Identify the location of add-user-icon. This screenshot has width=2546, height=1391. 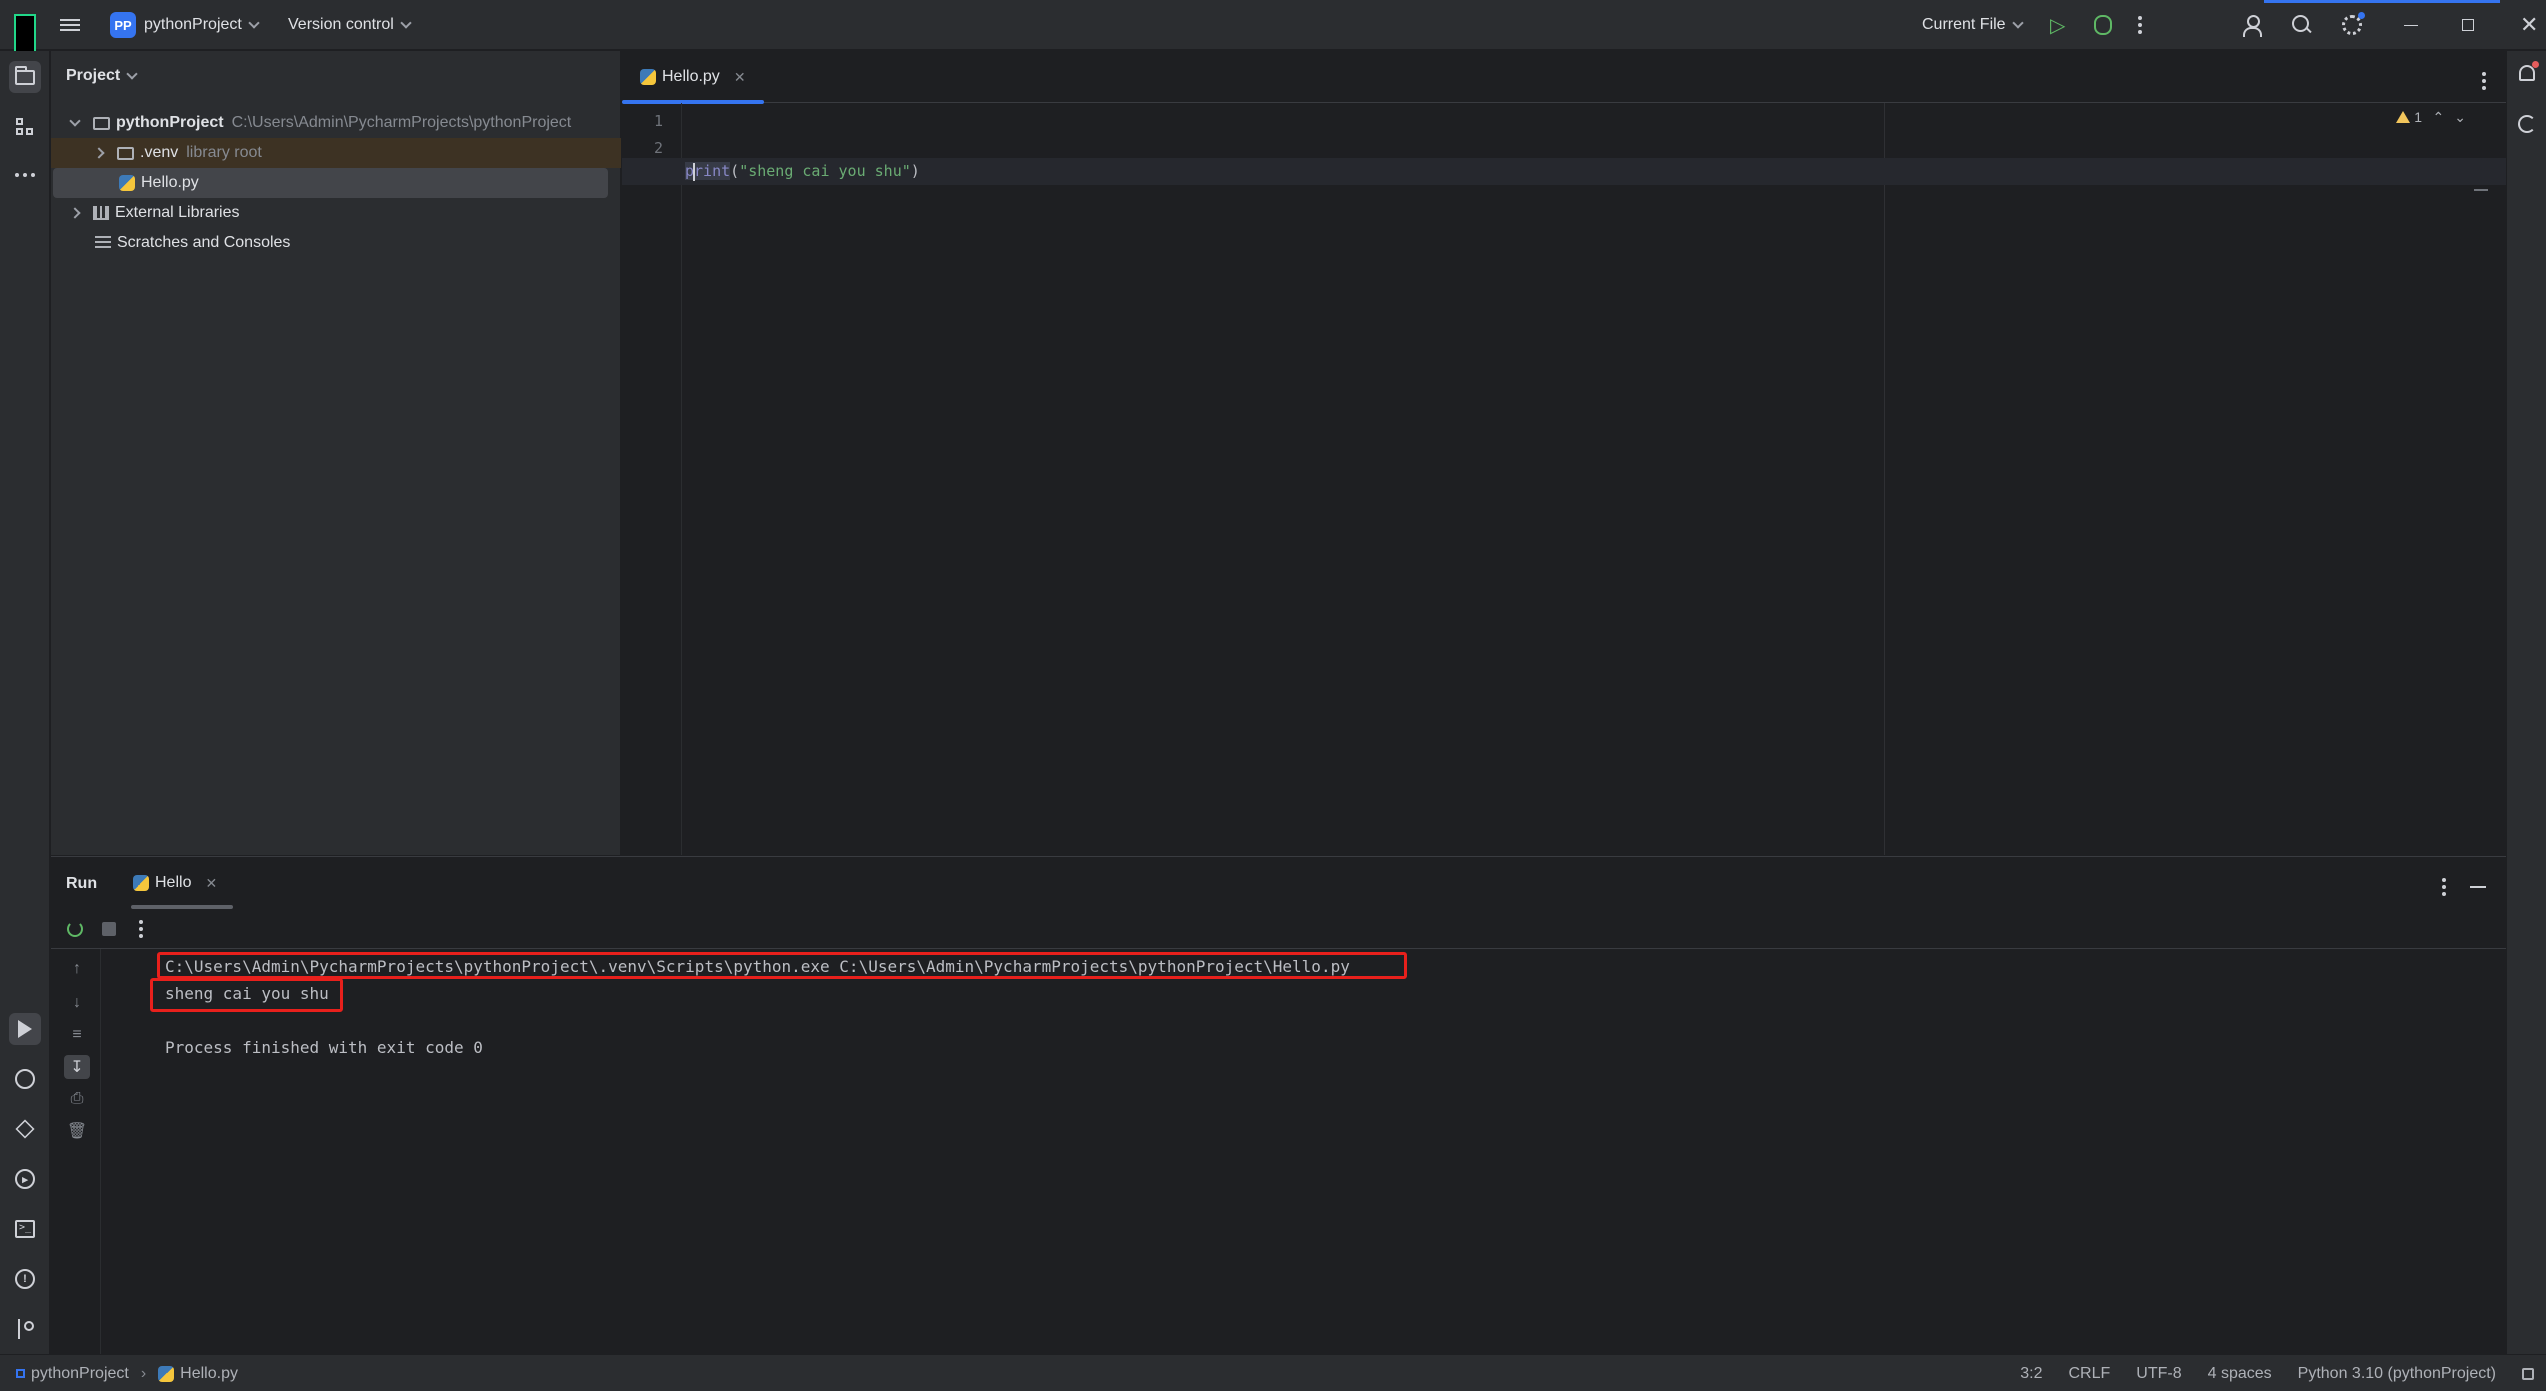
(2252, 26).